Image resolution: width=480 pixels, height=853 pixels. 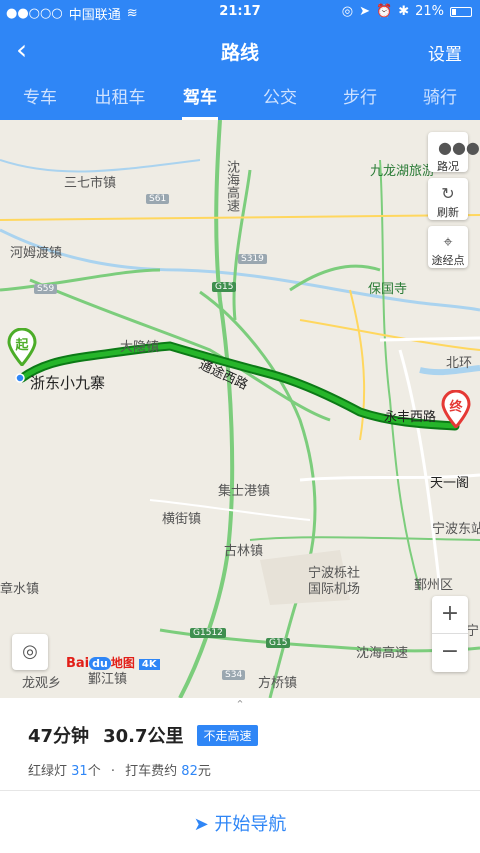 I want to click on map-label: 保国寺, so click(x=388, y=289).